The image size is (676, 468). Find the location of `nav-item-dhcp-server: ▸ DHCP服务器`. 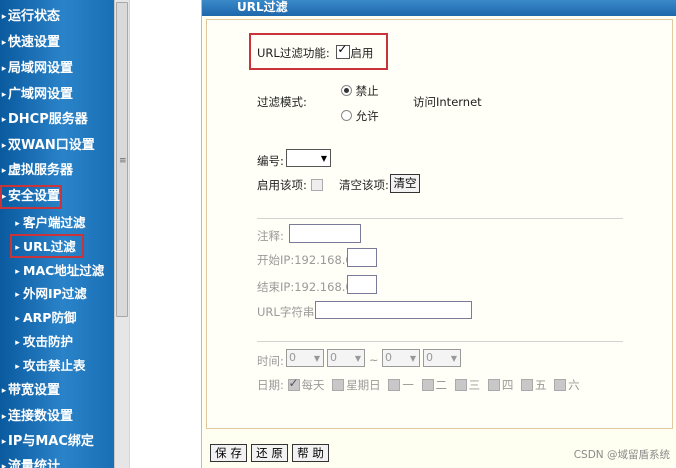

nav-item-dhcp-server: ▸ DHCP服务器 is located at coordinates (44, 120).